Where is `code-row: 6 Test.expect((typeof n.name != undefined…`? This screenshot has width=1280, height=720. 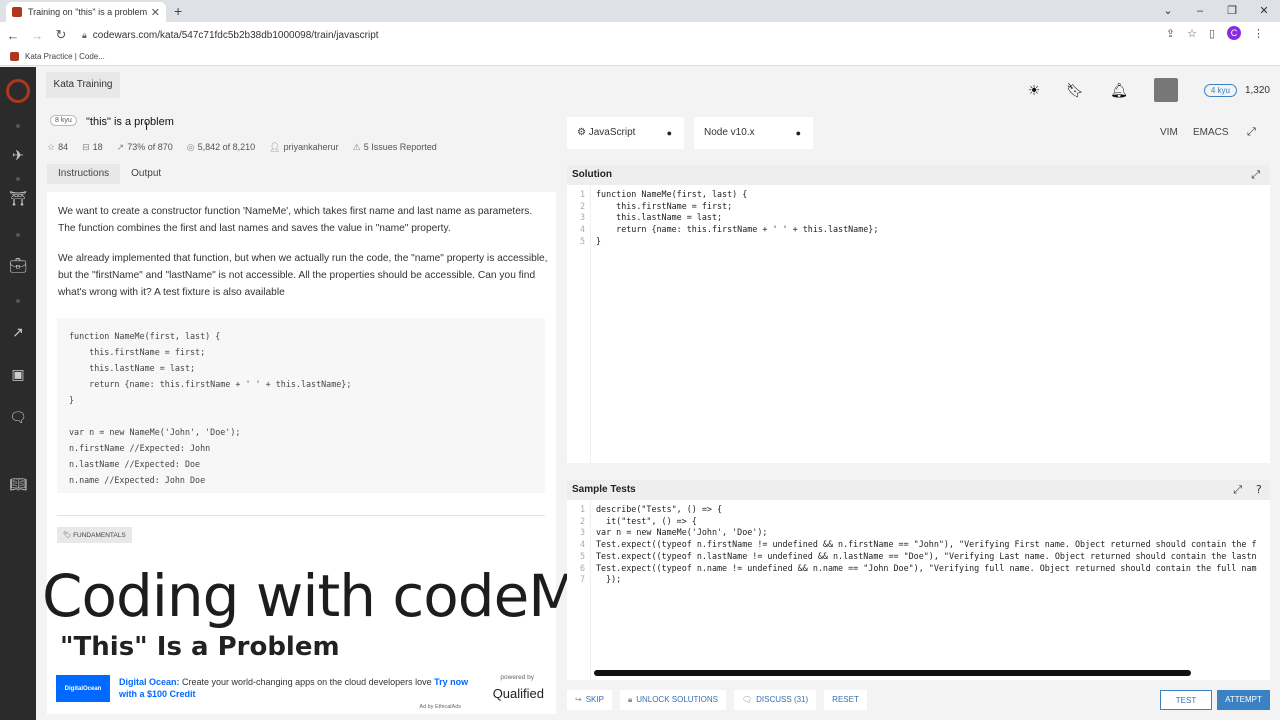 code-row: 6 Test.expect((typeof n.name != undefined… is located at coordinates (918, 567).